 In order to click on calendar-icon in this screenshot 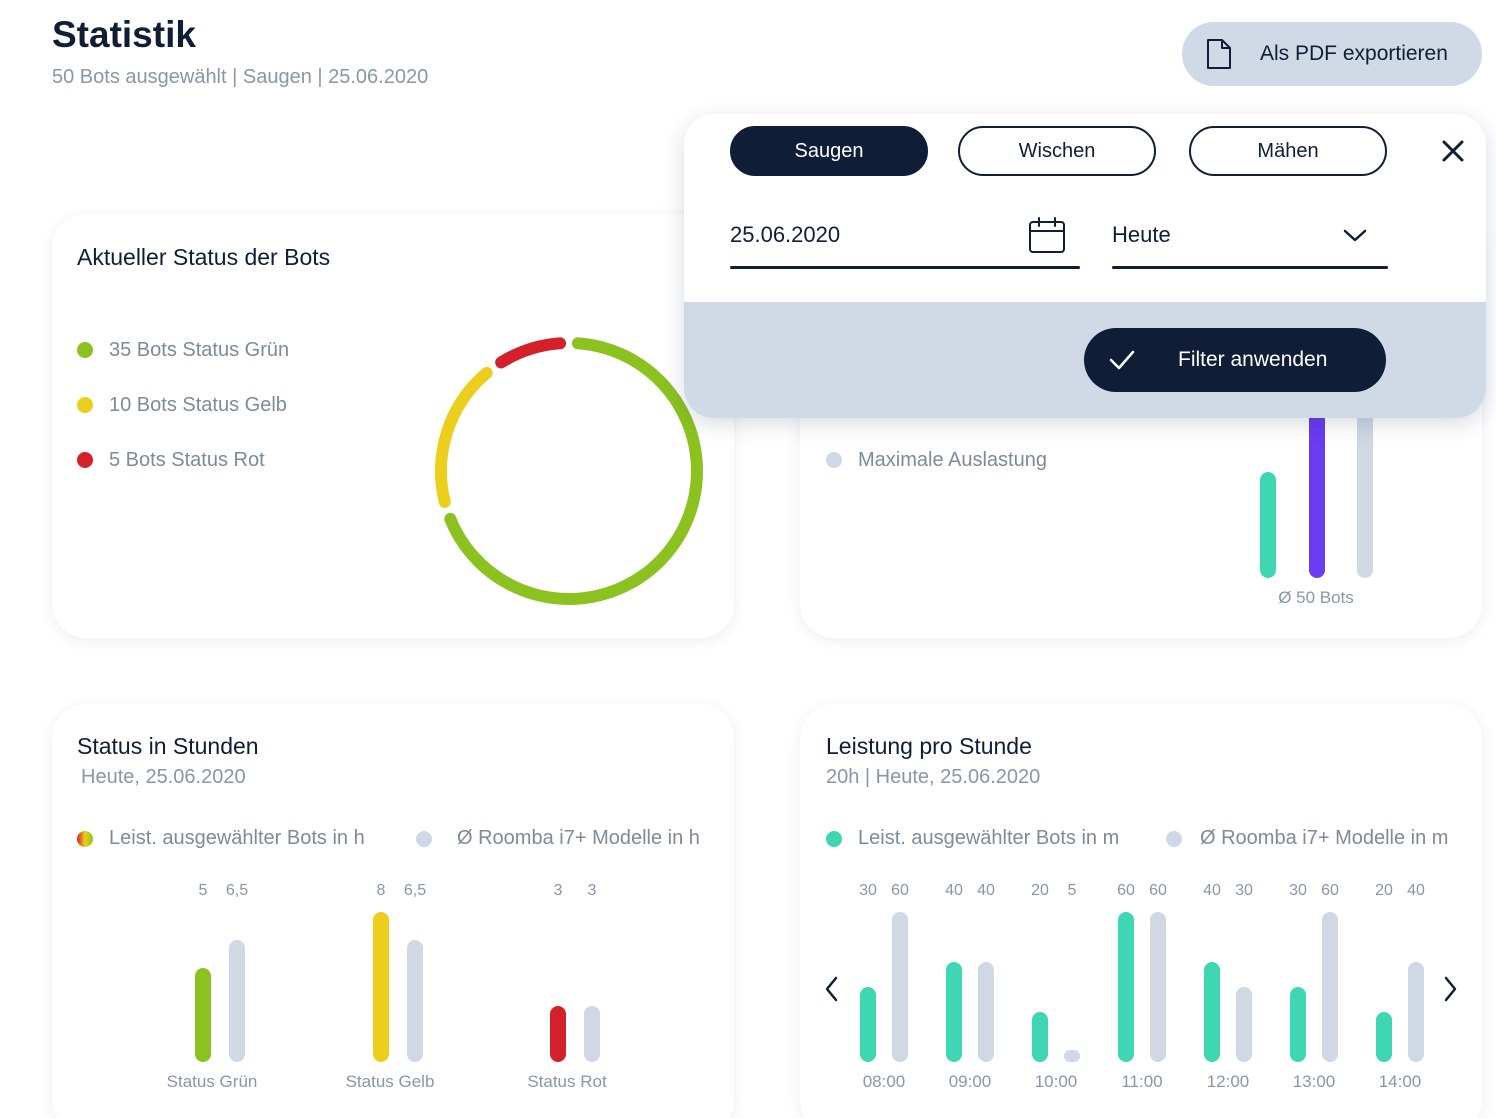, I will do `click(1047, 235)`.